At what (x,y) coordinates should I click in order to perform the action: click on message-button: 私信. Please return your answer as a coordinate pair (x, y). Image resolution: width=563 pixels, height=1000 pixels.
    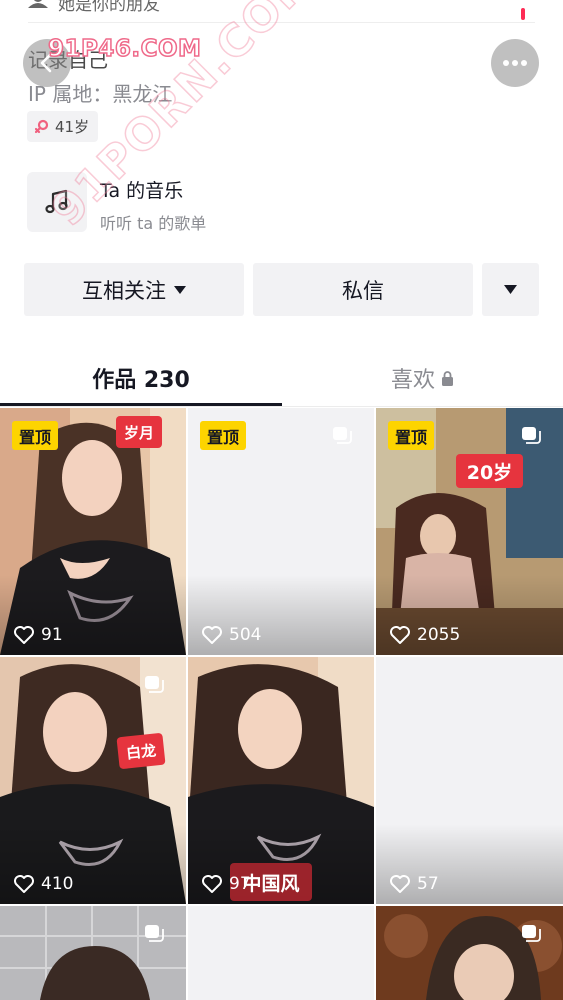
    Looking at the image, I should click on (363, 289).